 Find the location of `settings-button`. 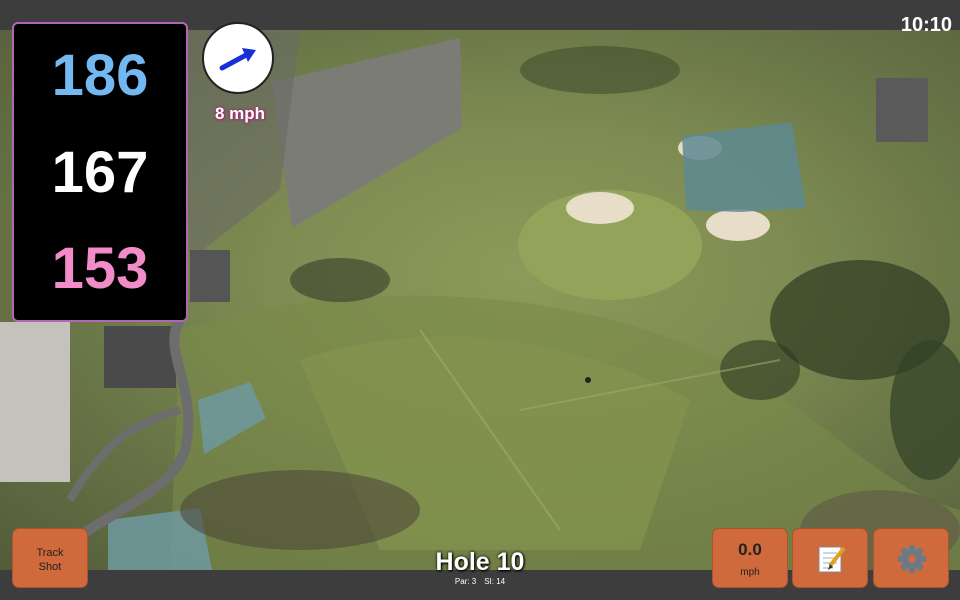

settings-button is located at coordinates (911, 558).